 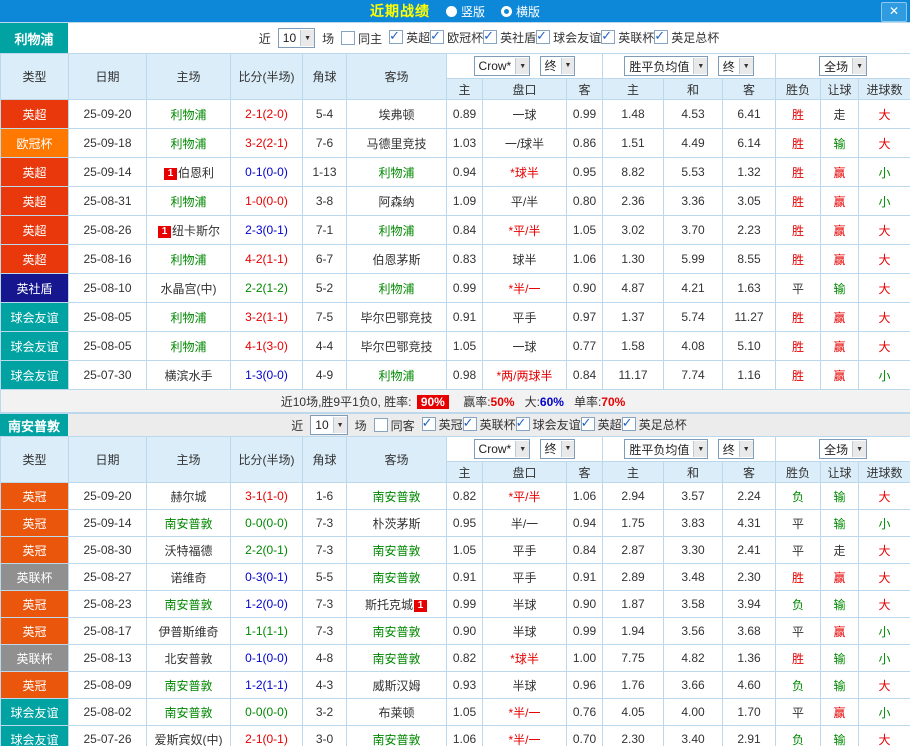 I want to click on score: 1-2(1-1), so click(x=266, y=685).